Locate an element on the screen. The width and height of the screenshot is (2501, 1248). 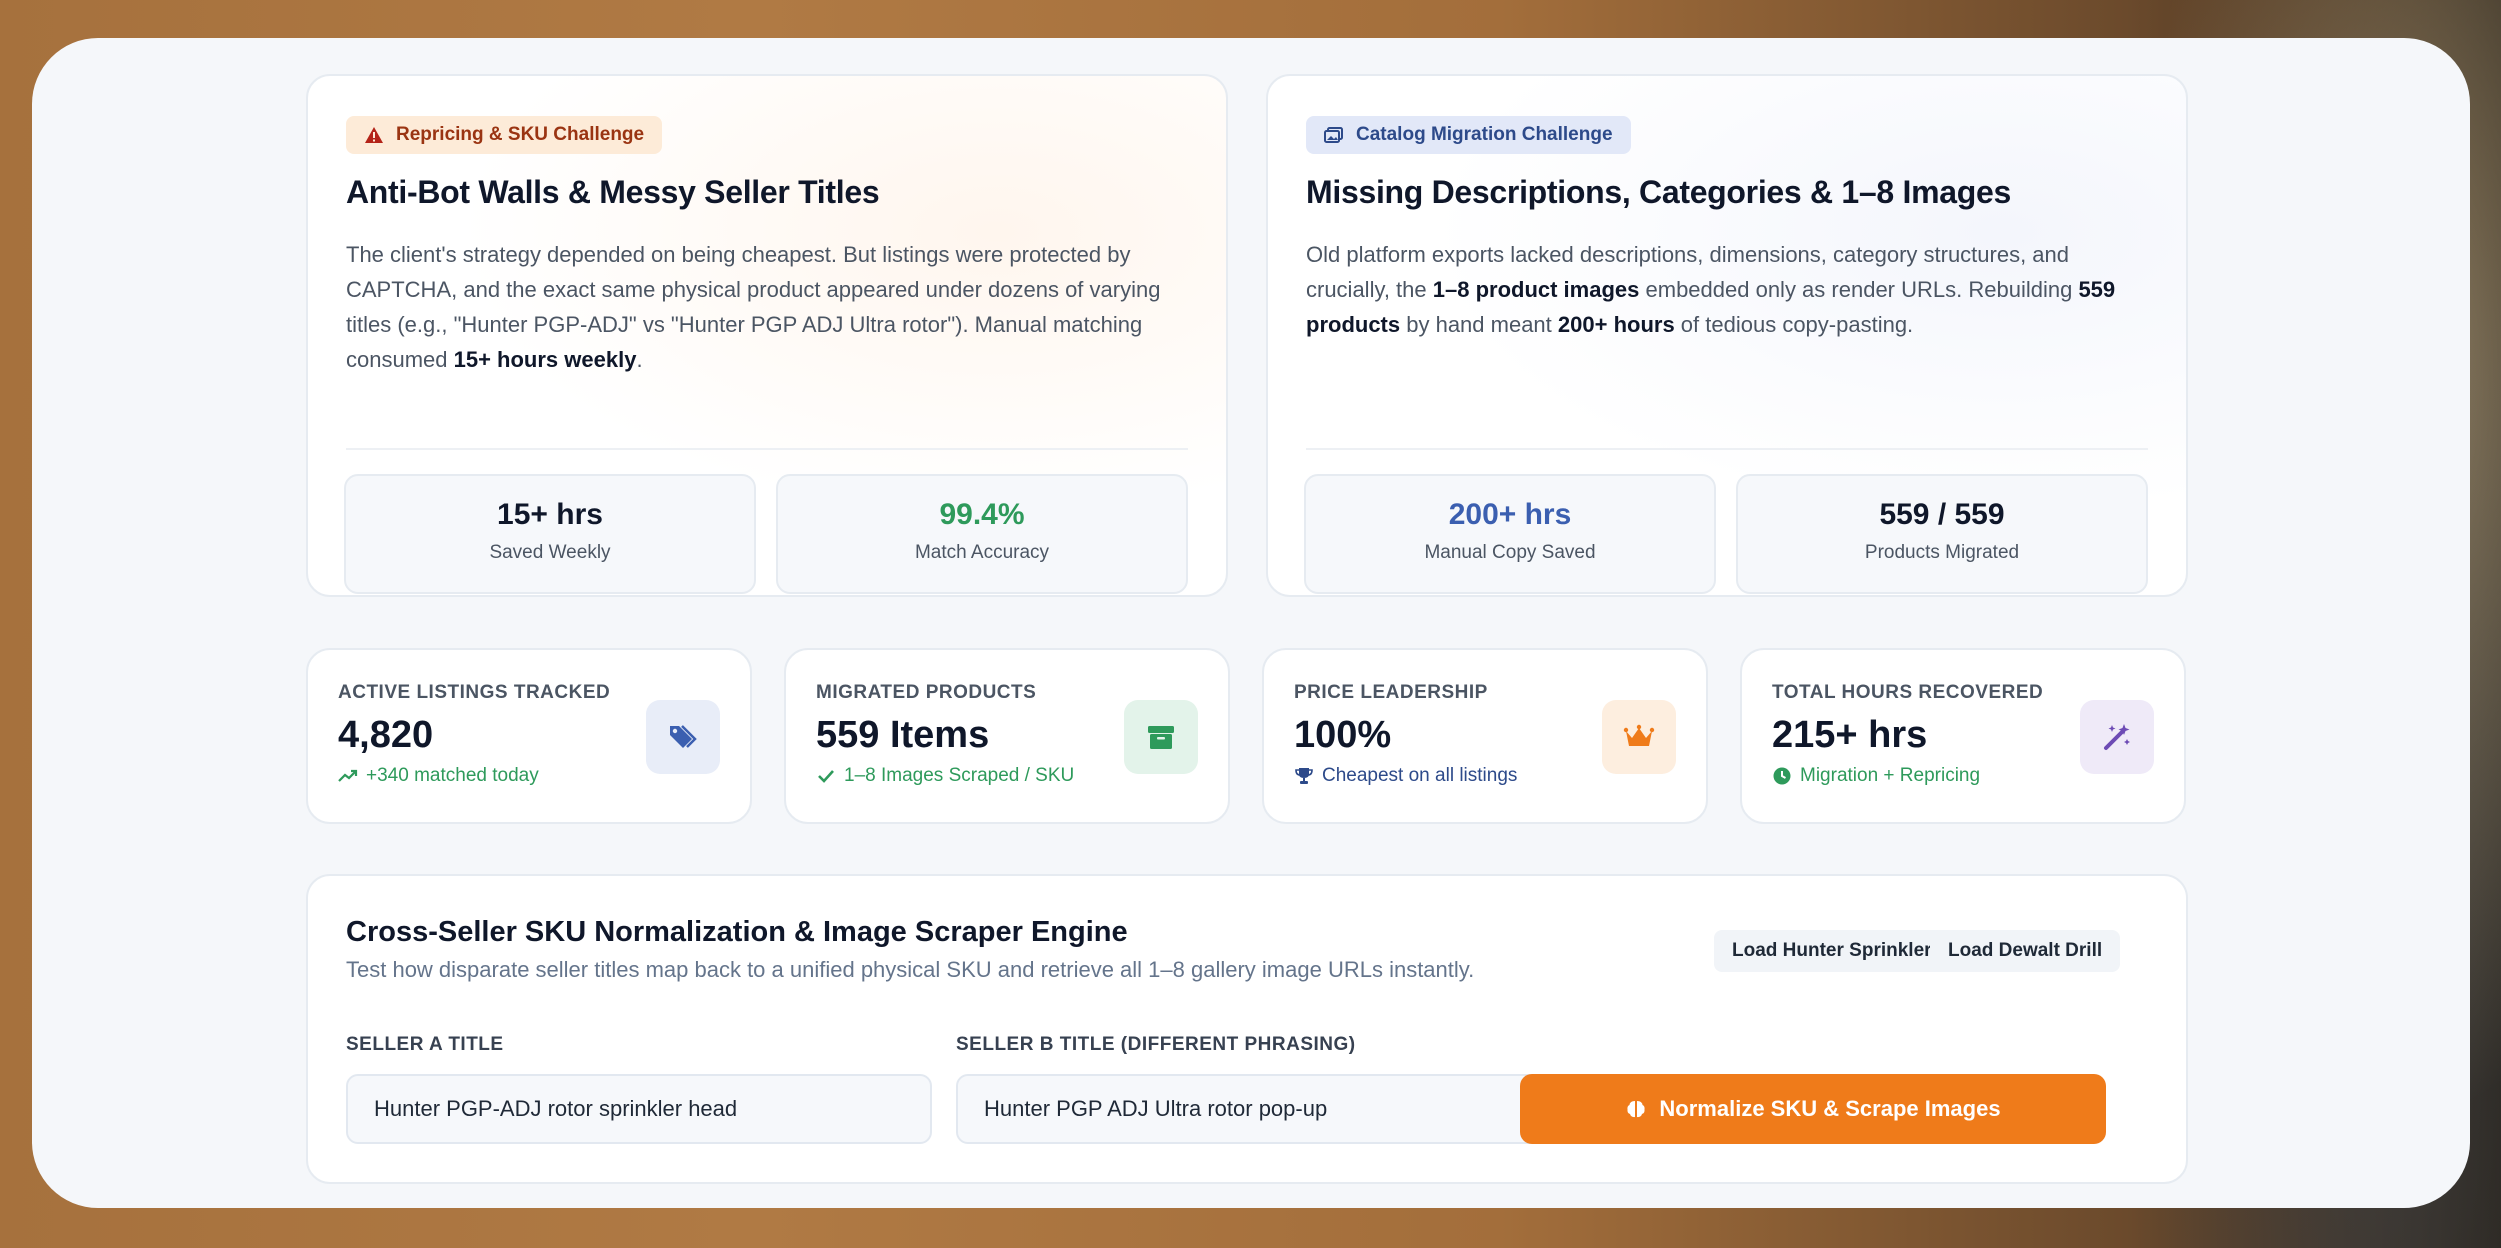
challenge-tag-label: Catalog Migration Challenge is located at coordinates (1484, 134).